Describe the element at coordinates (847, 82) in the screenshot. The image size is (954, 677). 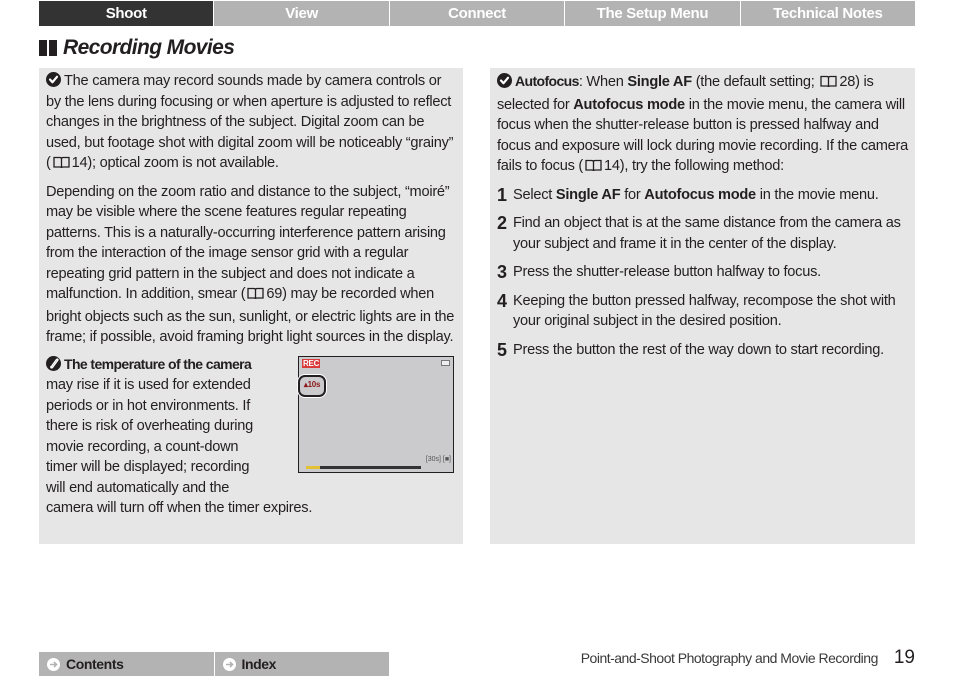
I see `page-ref: 28` at that location.